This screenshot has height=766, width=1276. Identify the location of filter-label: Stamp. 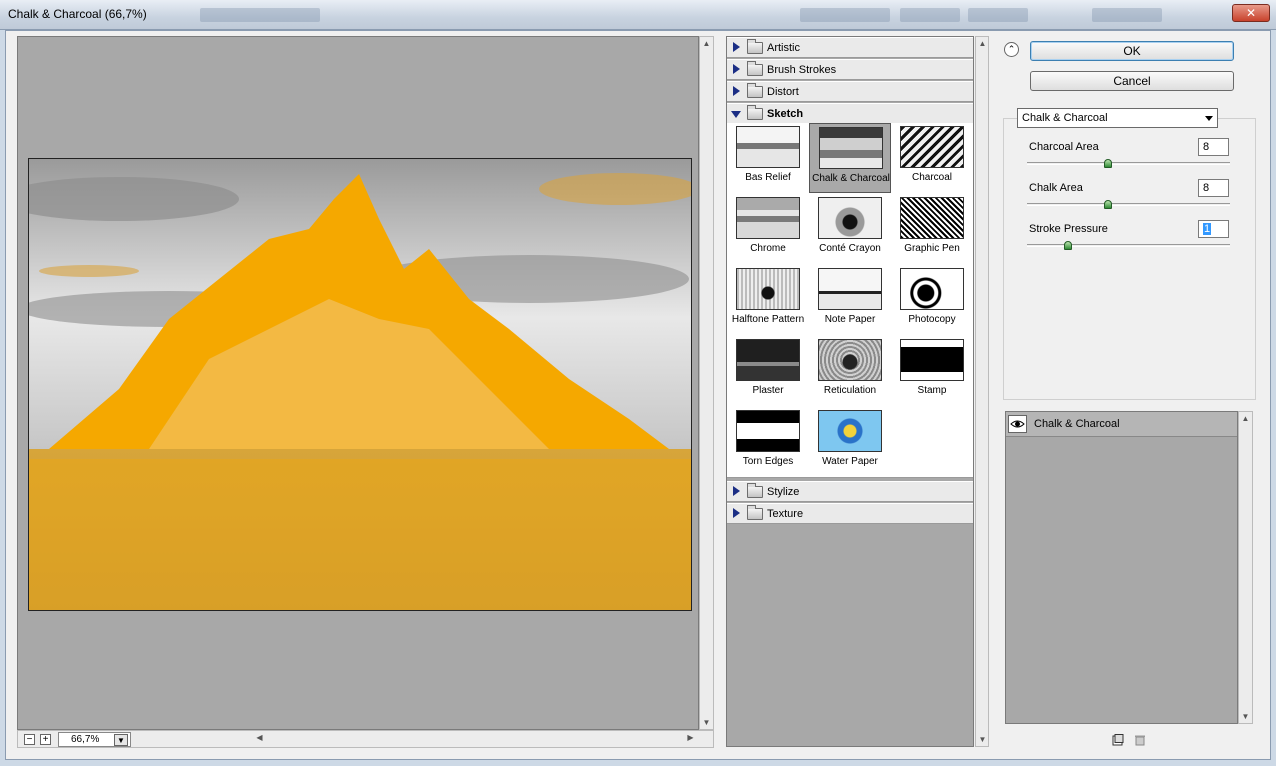
(932, 390).